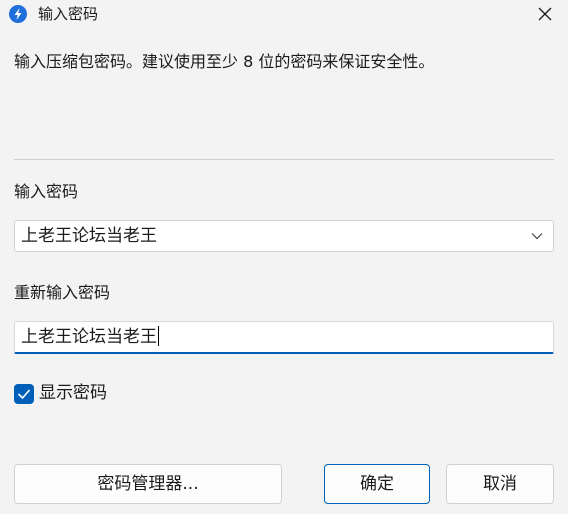 This screenshot has height=514, width=568. What do you see at coordinates (73, 393) in the screenshot?
I see `show-password-label: 显示密码` at bounding box center [73, 393].